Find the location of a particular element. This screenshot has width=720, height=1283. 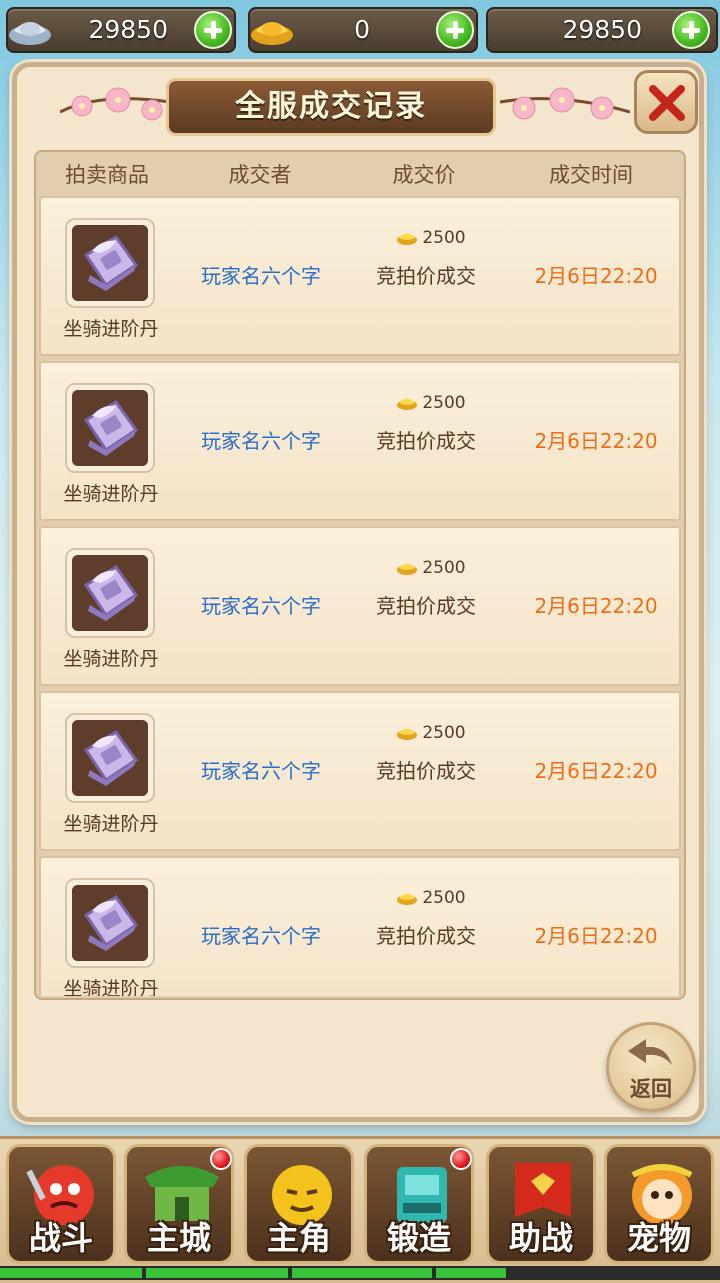

column-header-item: 拍卖商品 is located at coordinates (107, 175).